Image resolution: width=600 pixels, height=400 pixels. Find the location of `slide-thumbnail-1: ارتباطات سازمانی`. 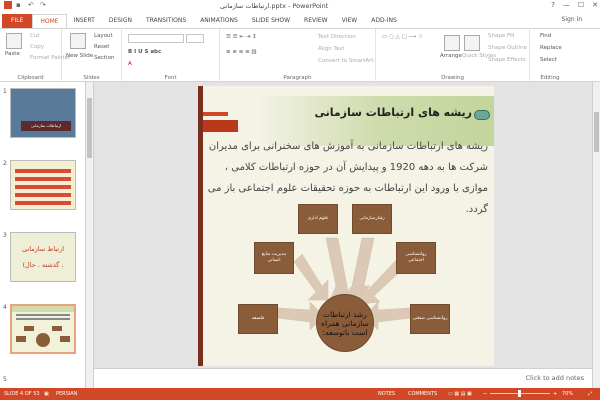

slide-thumbnail-1: ارتباطات سازمانی is located at coordinates (43, 113).